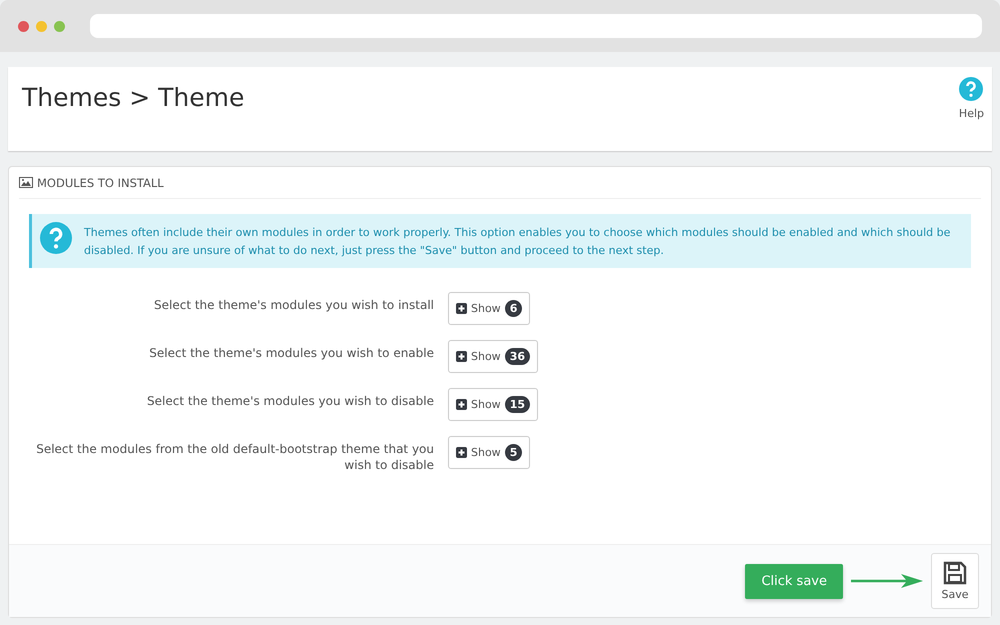  I want to click on address-bar, so click(536, 26).